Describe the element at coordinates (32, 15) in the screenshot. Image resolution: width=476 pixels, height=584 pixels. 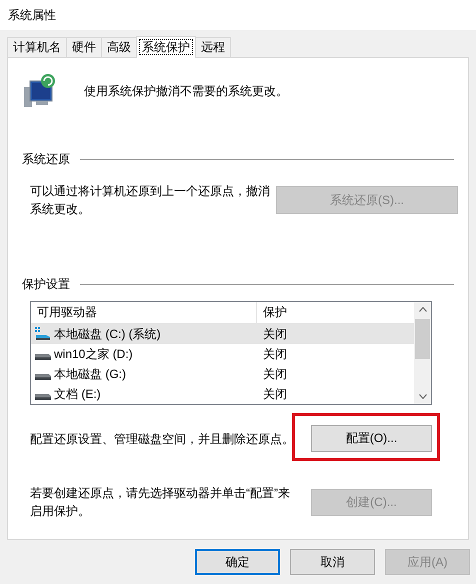
I see `window-title: 系统属性` at that location.